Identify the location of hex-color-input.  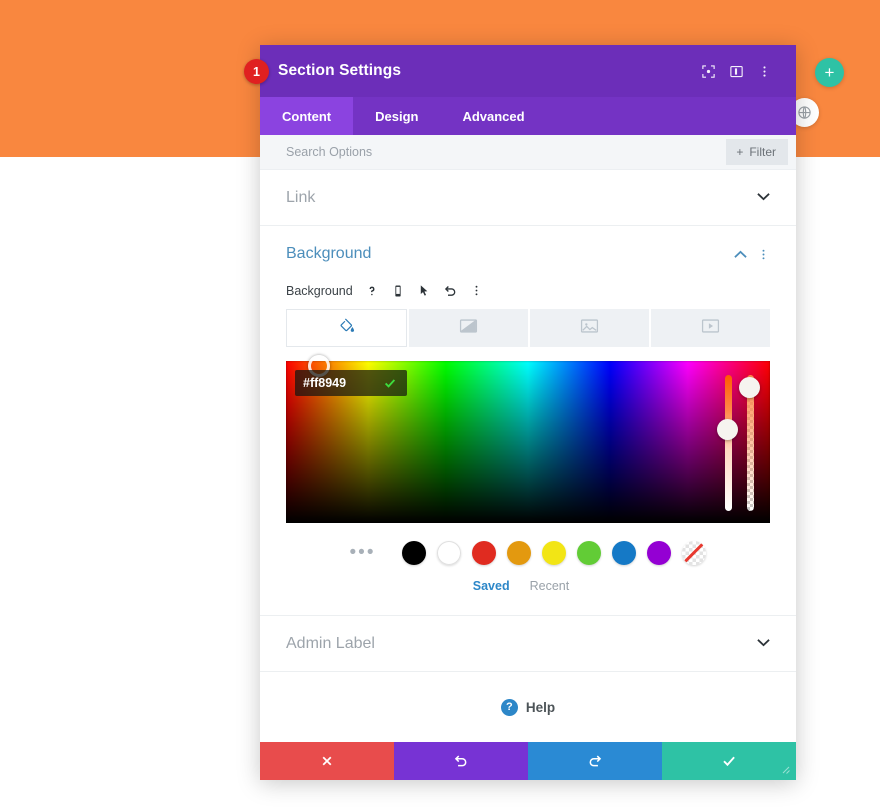
(334, 383).